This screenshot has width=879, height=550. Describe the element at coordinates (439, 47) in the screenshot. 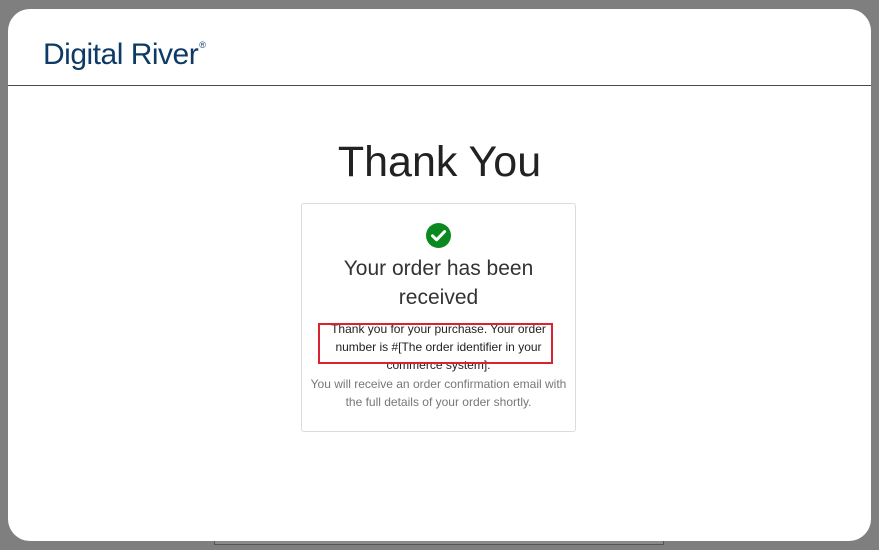

I see `modal-header: Digital River®` at that location.